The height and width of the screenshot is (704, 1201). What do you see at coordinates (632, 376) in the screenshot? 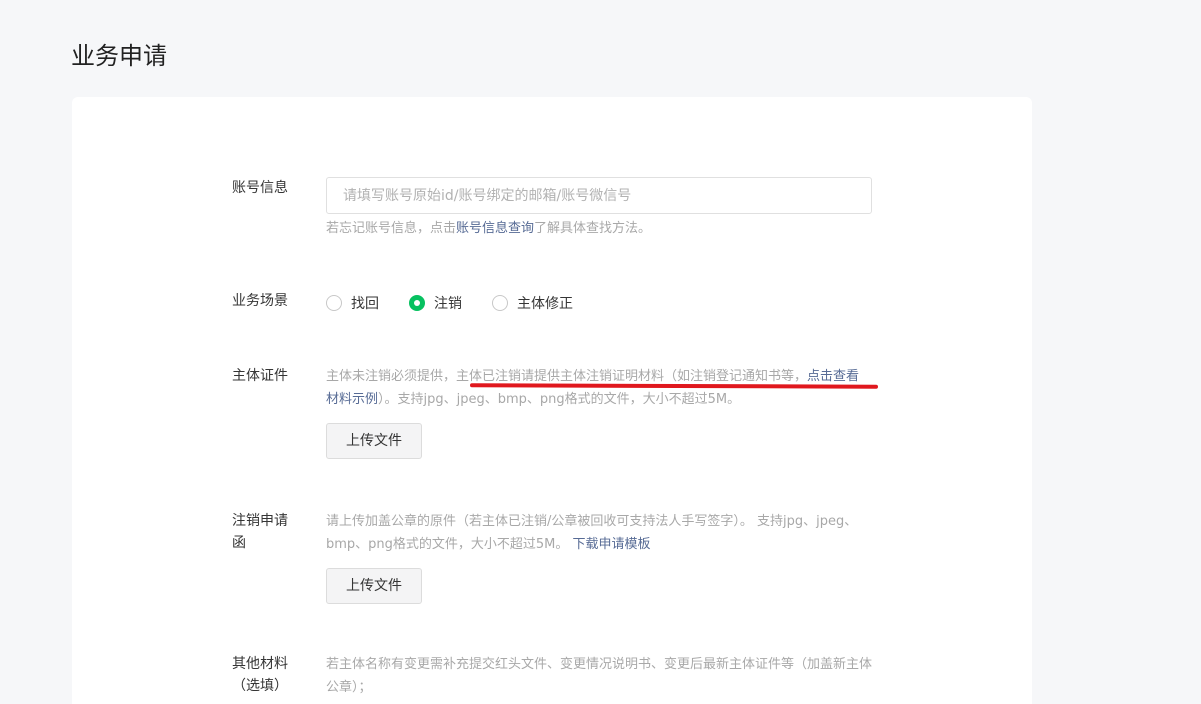
I see `certificate-desc-part2: 主体已注销请提供主体注销证明材料（如注销登记通知书等，` at bounding box center [632, 376].